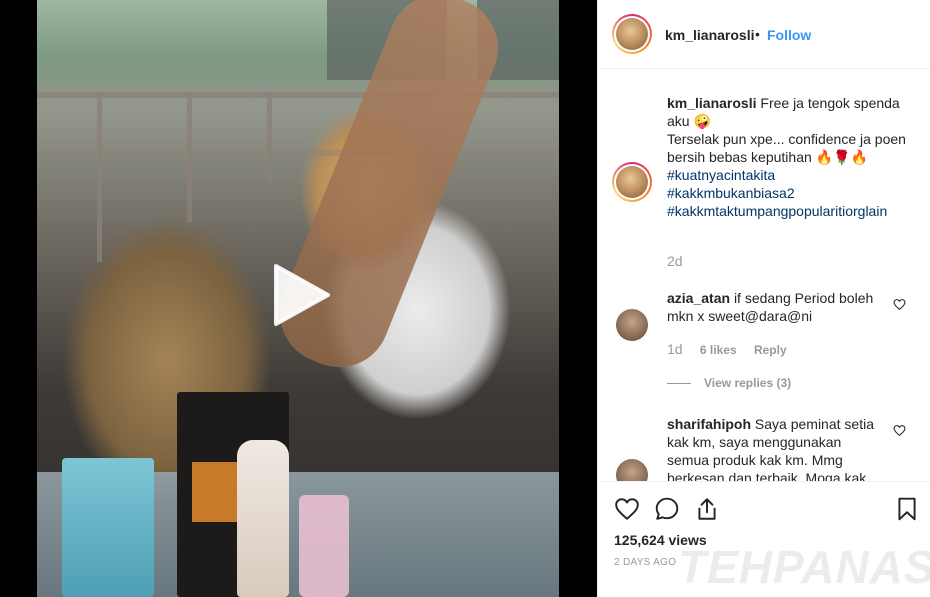 This screenshot has width=930, height=597. Describe the element at coordinates (747, 383) in the screenshot. I see `view-replies-button: View replies (3)` at that location.